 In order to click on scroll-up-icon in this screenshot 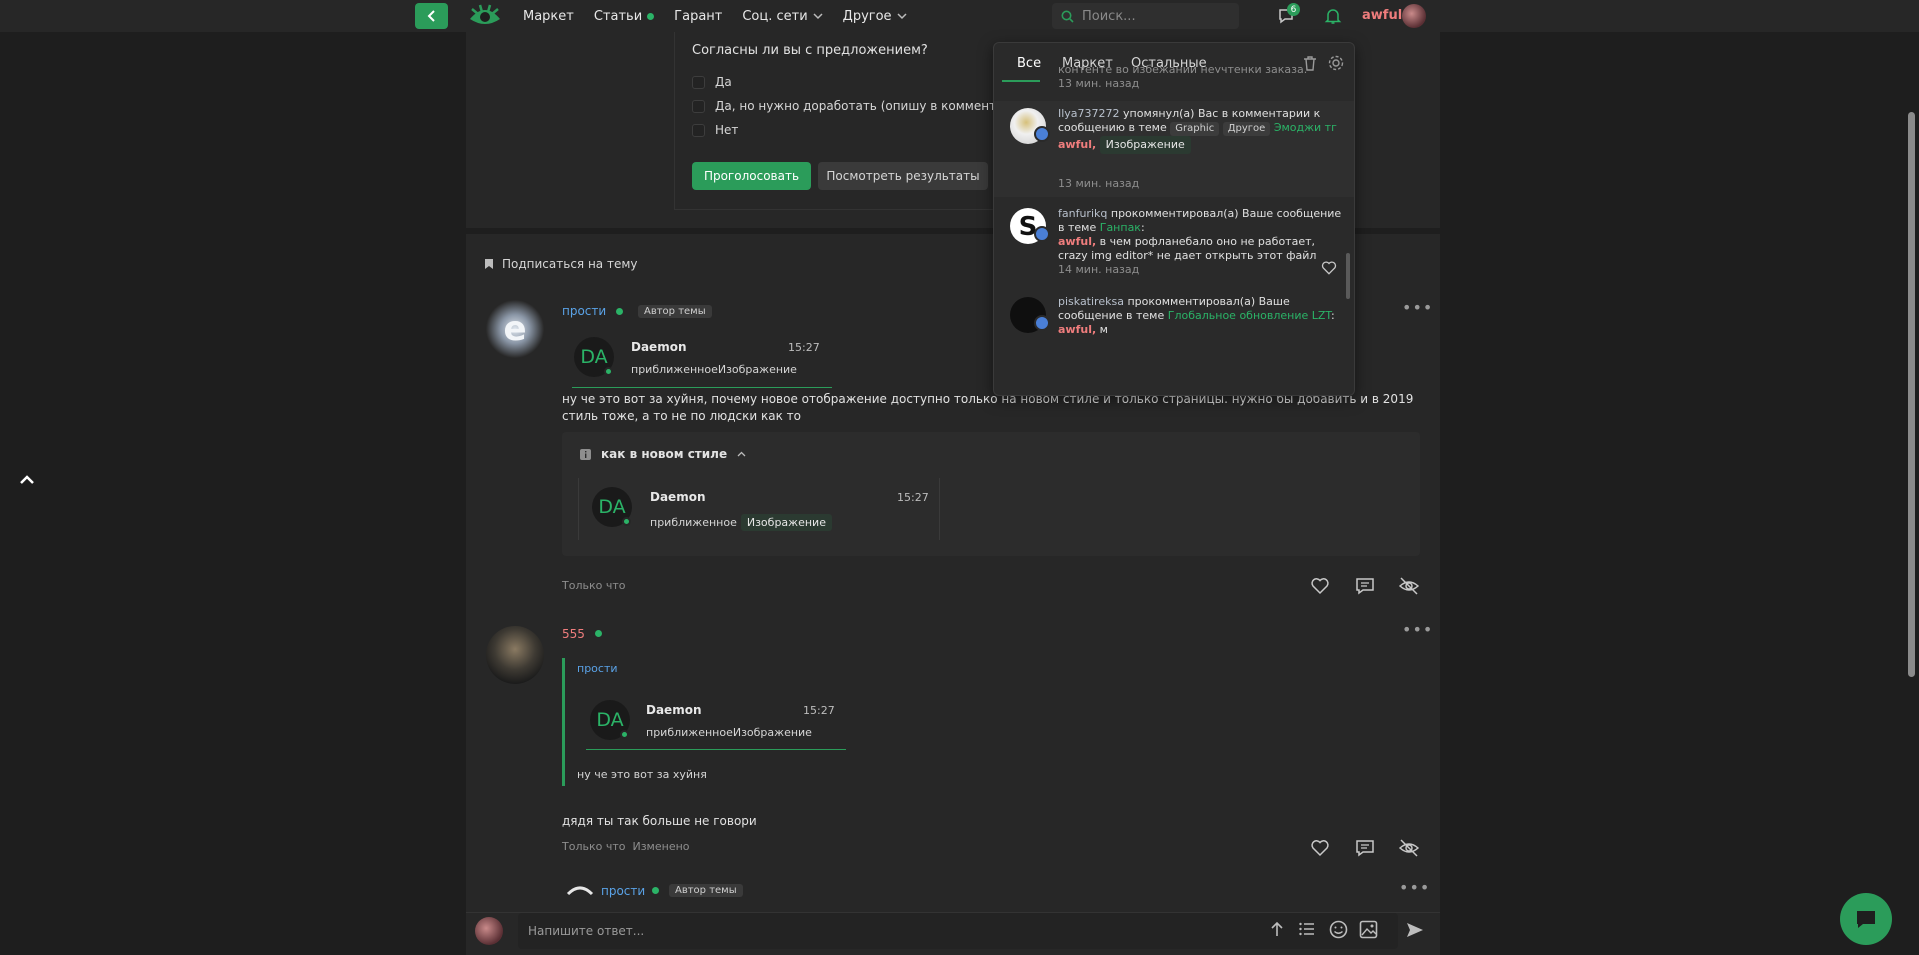, I will do `click(27, 480)`.